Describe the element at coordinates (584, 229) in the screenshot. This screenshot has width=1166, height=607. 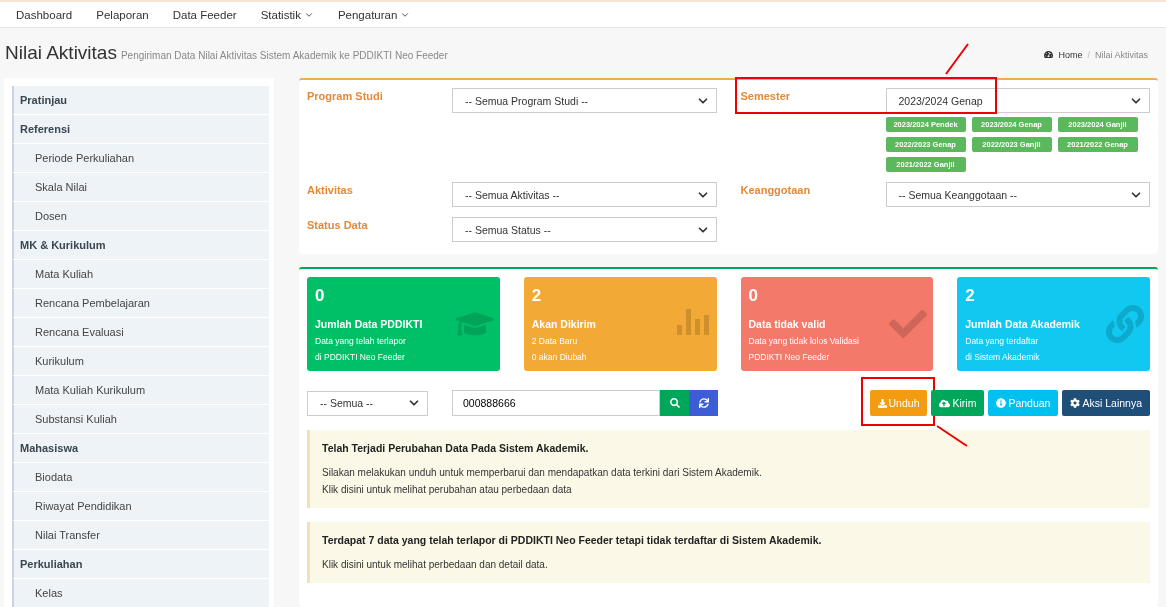
I see `filter-select: -- Semua Status --` at that location.